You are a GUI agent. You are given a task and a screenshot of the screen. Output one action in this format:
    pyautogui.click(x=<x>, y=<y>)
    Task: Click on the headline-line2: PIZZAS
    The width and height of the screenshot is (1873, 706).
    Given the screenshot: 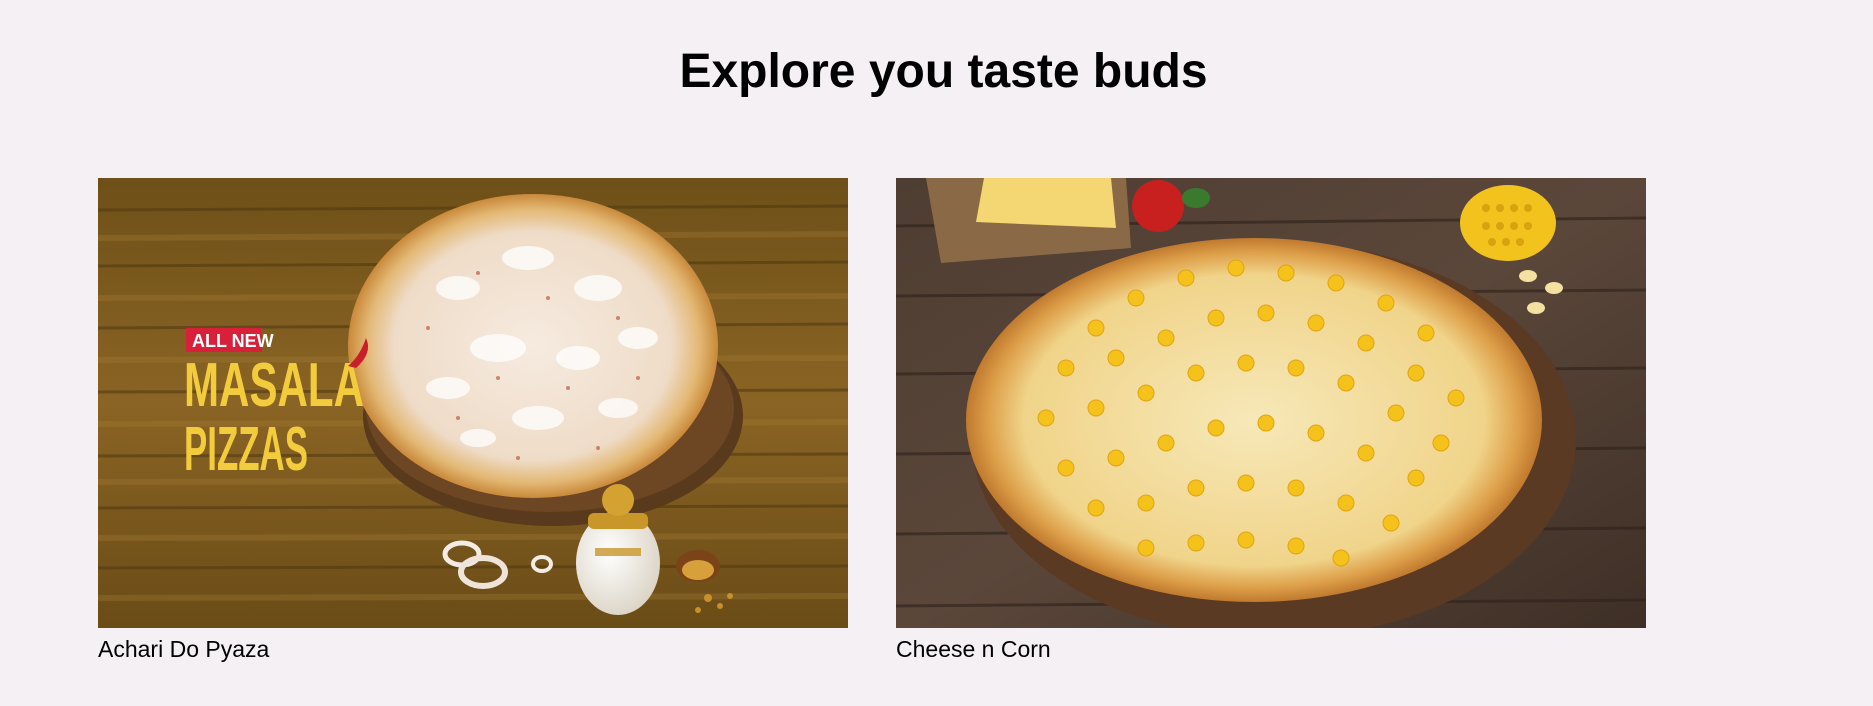 What is the action you would take?
    pyautogui.click(x=246, y=449)
    